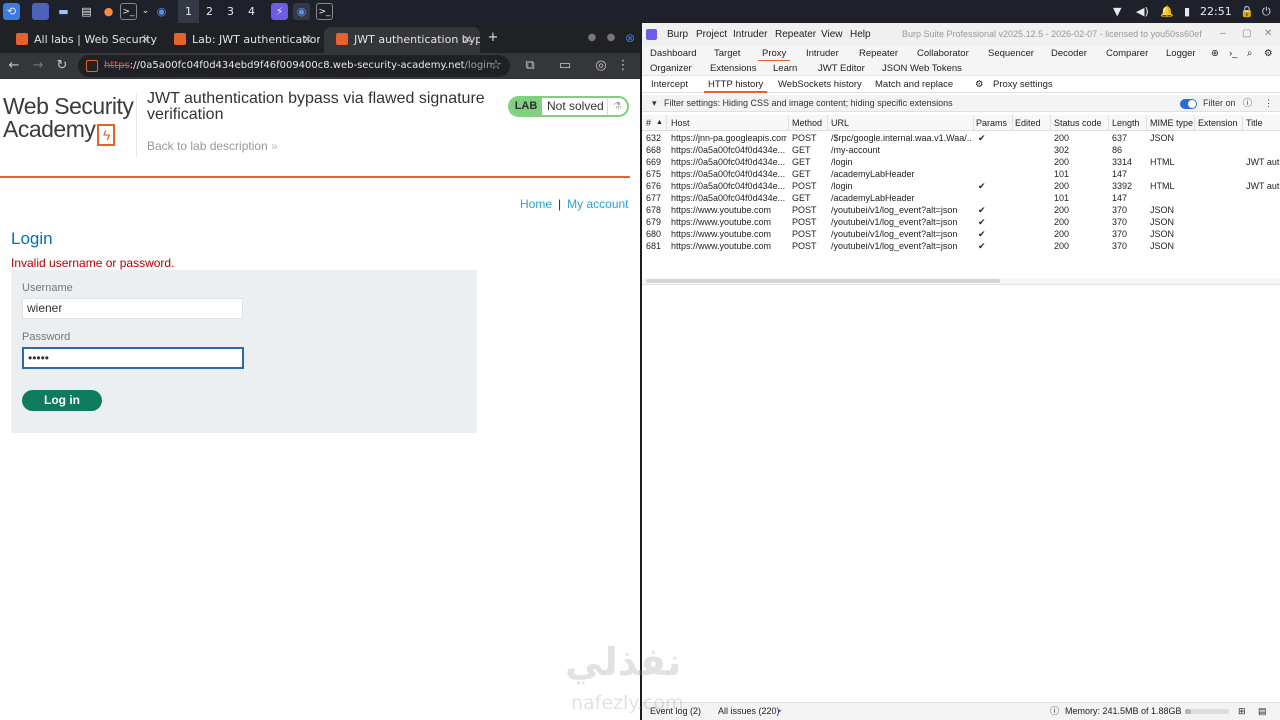  I want to click on window-close-icon: ✕, so click(1268, 34).